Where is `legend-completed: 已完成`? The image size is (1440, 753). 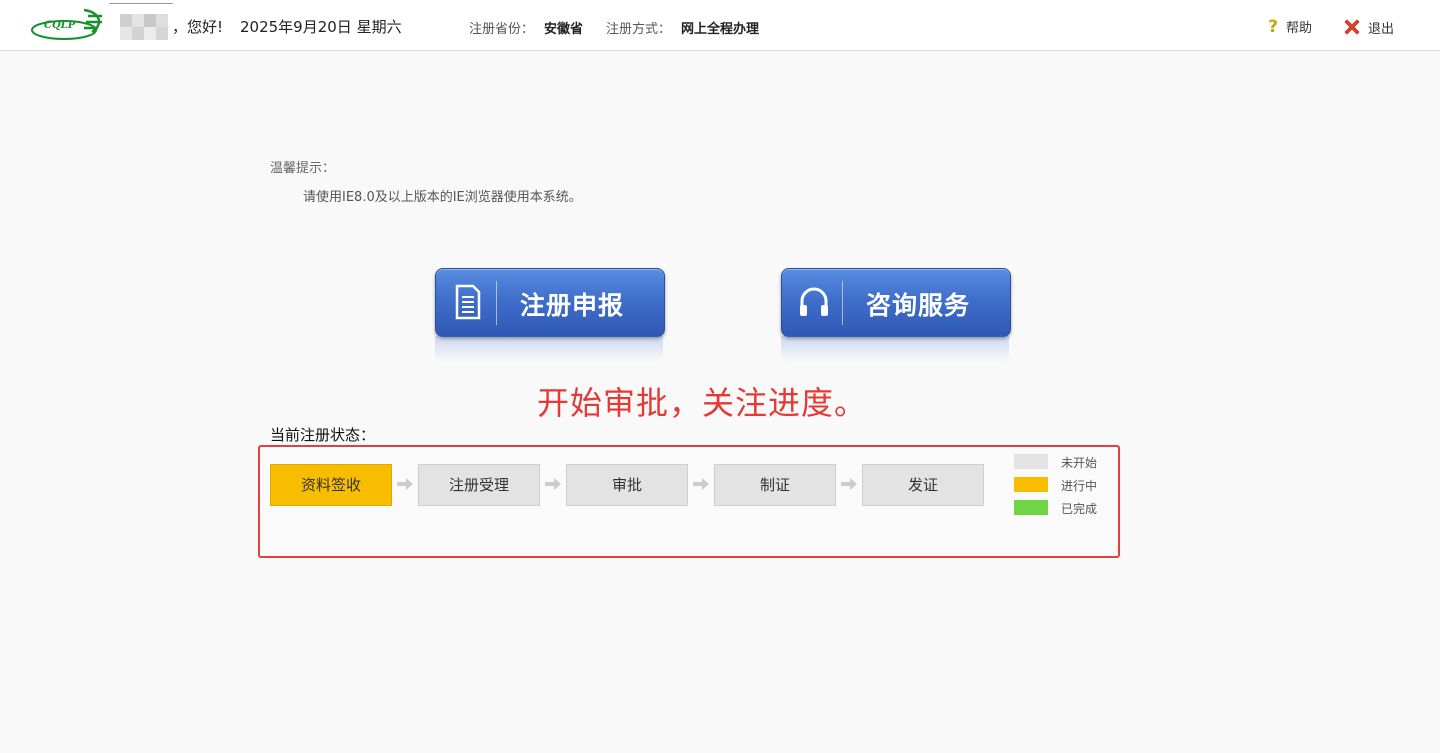 legend-completed: 已完成 is located at coordinates (1079, 509).